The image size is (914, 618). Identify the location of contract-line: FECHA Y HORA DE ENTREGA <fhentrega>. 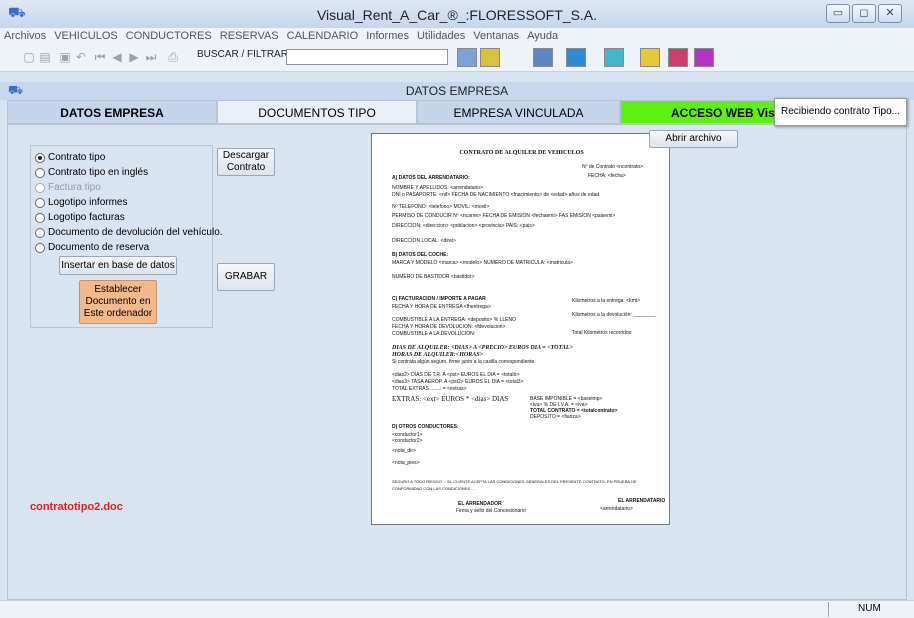
(441, 307).